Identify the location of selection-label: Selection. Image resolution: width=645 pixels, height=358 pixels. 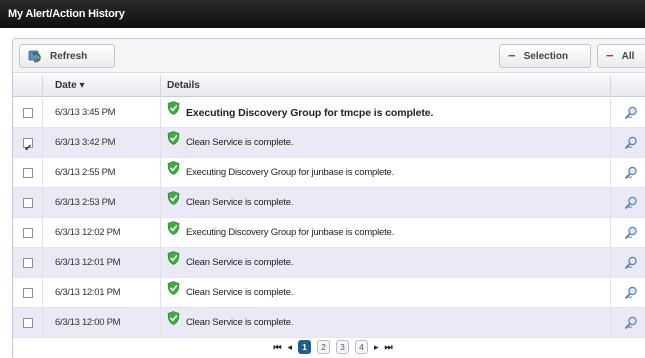
(546, 56).